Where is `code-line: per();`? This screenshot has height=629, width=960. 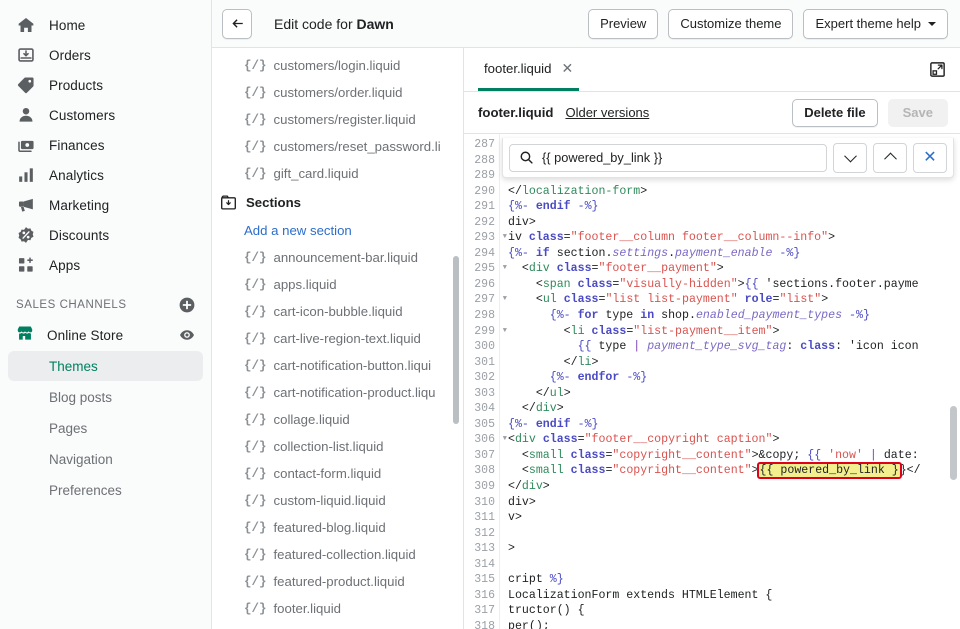 code-line: per(); is located at coordinates (734, 624).